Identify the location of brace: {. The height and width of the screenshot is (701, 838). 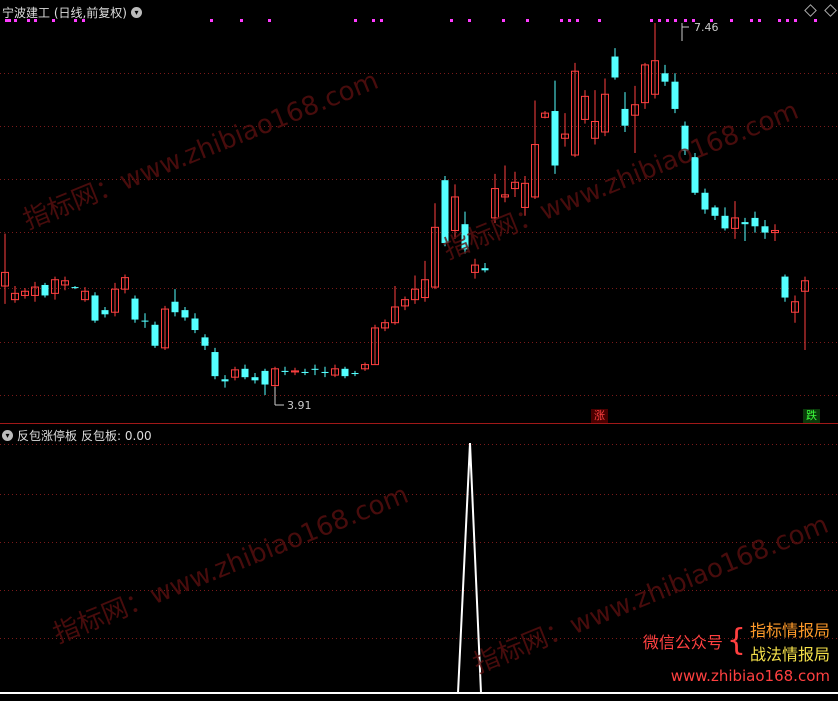
(736, 640).